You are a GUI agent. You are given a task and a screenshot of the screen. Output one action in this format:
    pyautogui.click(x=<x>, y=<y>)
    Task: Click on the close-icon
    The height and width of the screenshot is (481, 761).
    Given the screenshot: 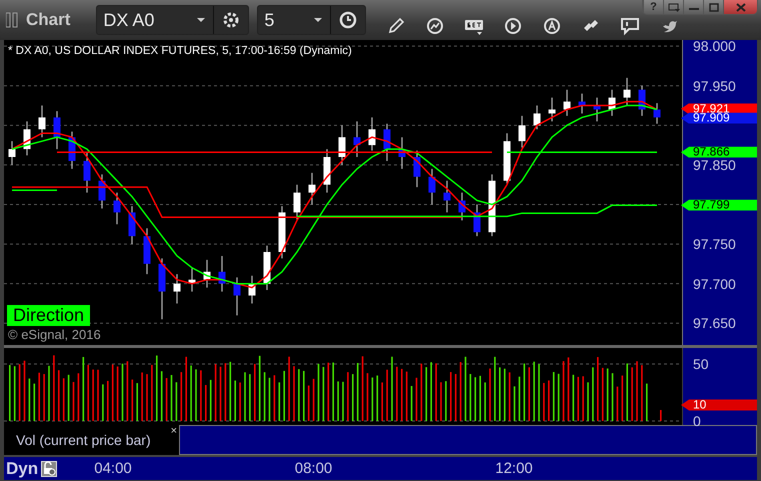 What is the action you would take?
    pyautogui.click(x=741, y=7)
    